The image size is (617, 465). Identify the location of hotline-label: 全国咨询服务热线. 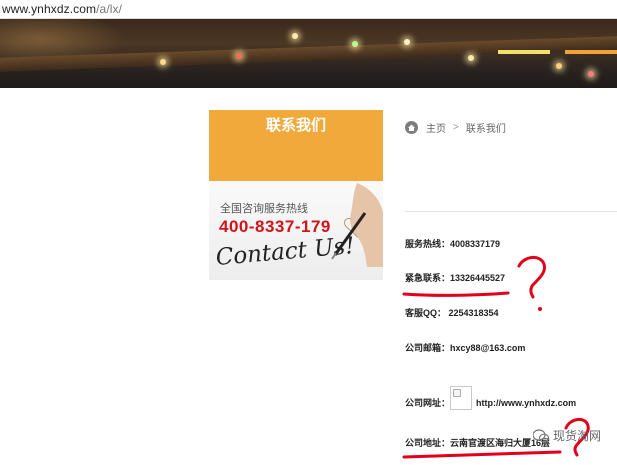
(264, 209).